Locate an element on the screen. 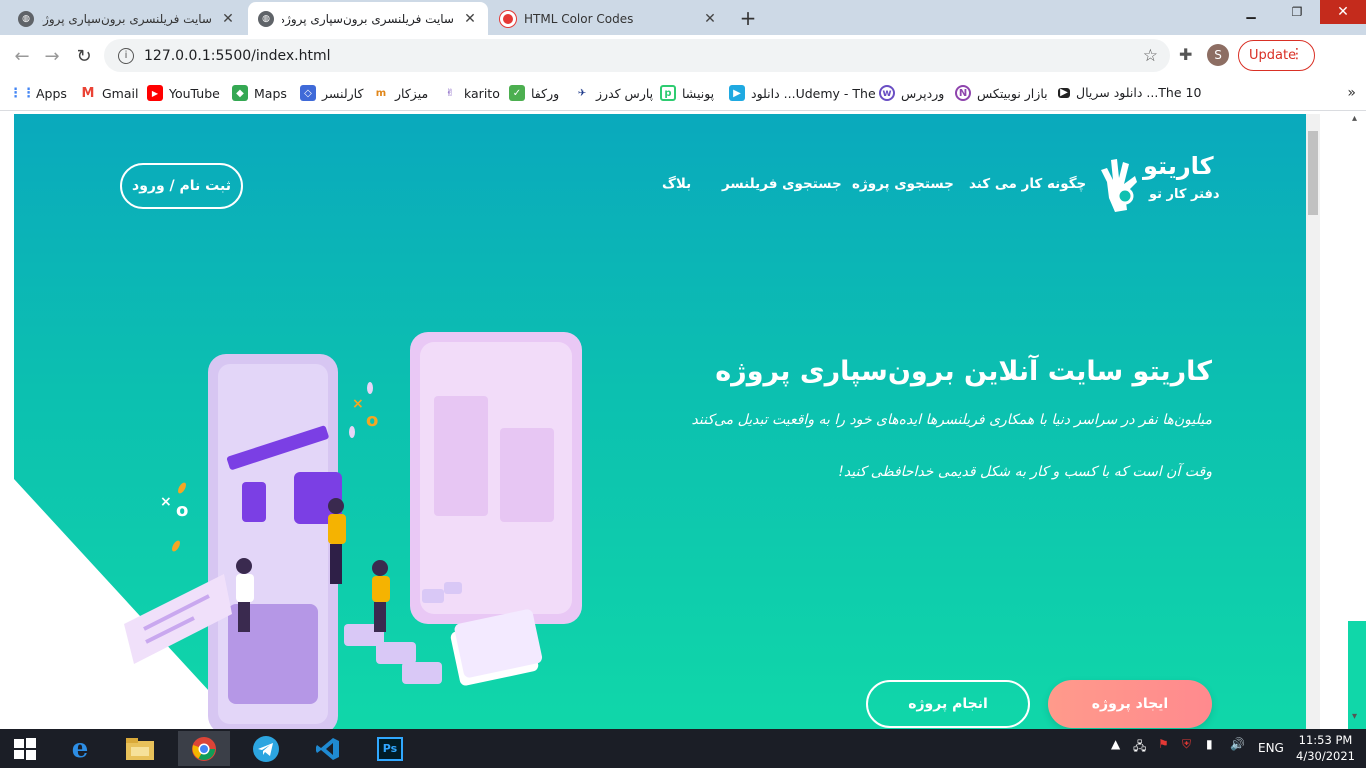 The image size is (1366, 768). address-bar: i 127.0.0.1:5500/index.html ☆ is located at coordinates (637, 55).